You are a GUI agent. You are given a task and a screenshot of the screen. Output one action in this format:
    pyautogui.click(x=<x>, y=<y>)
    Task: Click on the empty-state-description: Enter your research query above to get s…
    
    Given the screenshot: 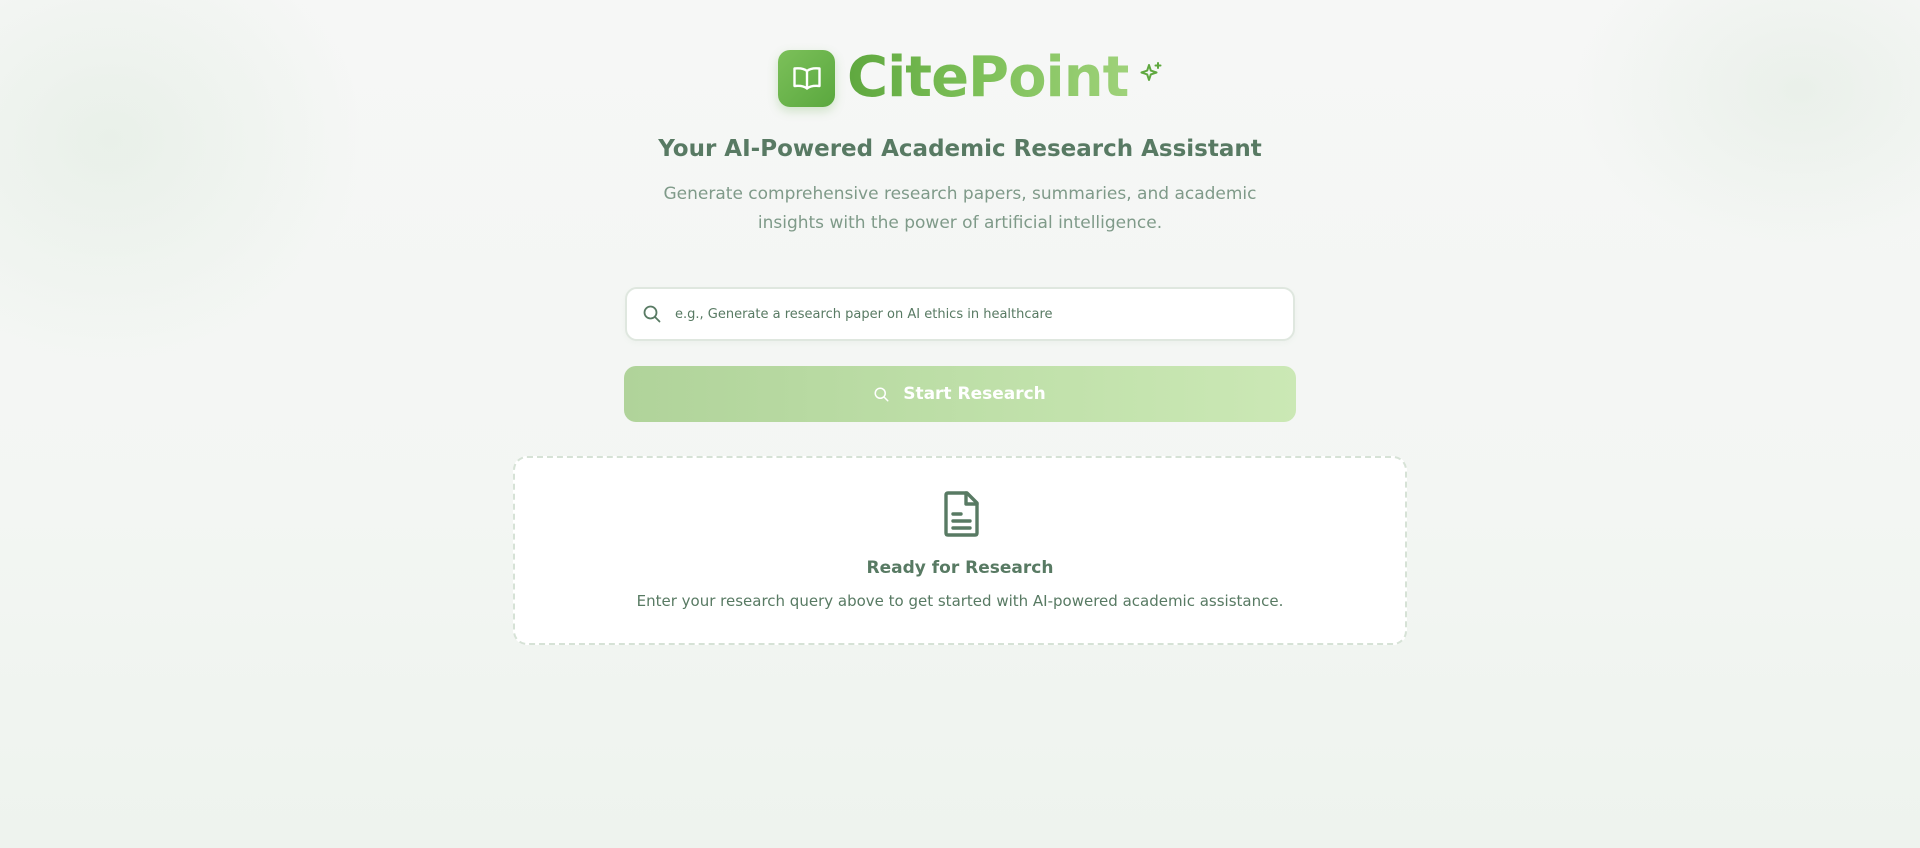 What is the action you would take?
    pyautogui.click(x=960, y=601)
    